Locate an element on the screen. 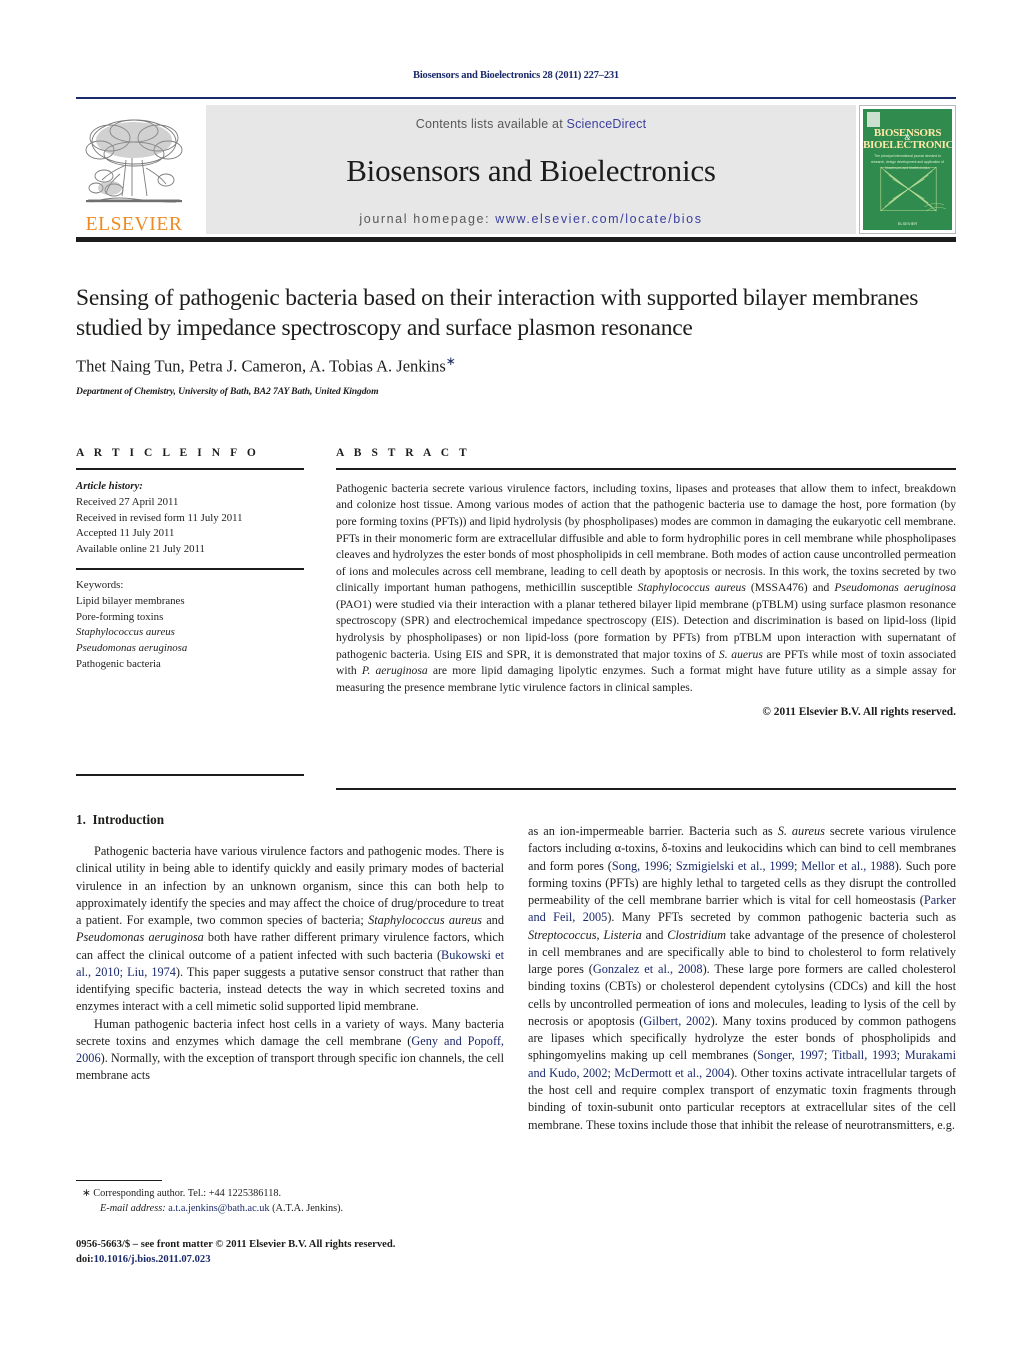 The image size is (1021, 1351). keyword-4: Pathogenic bacteria is located at coordinates (118, 664).